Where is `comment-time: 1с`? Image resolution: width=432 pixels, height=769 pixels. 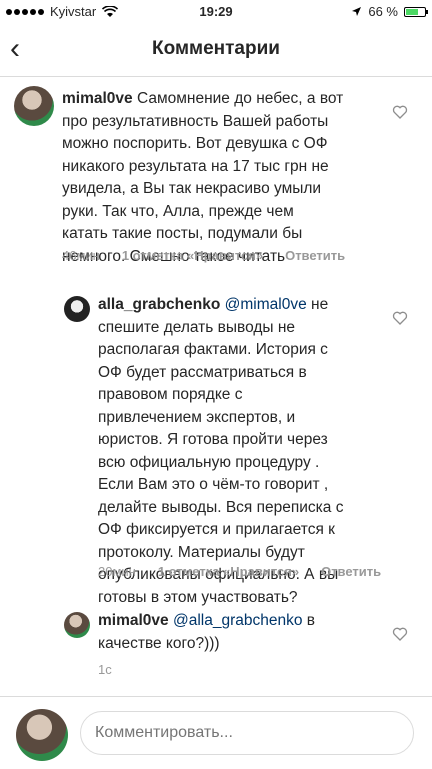 comment-time: 1с is located at coordinates (105, 669).